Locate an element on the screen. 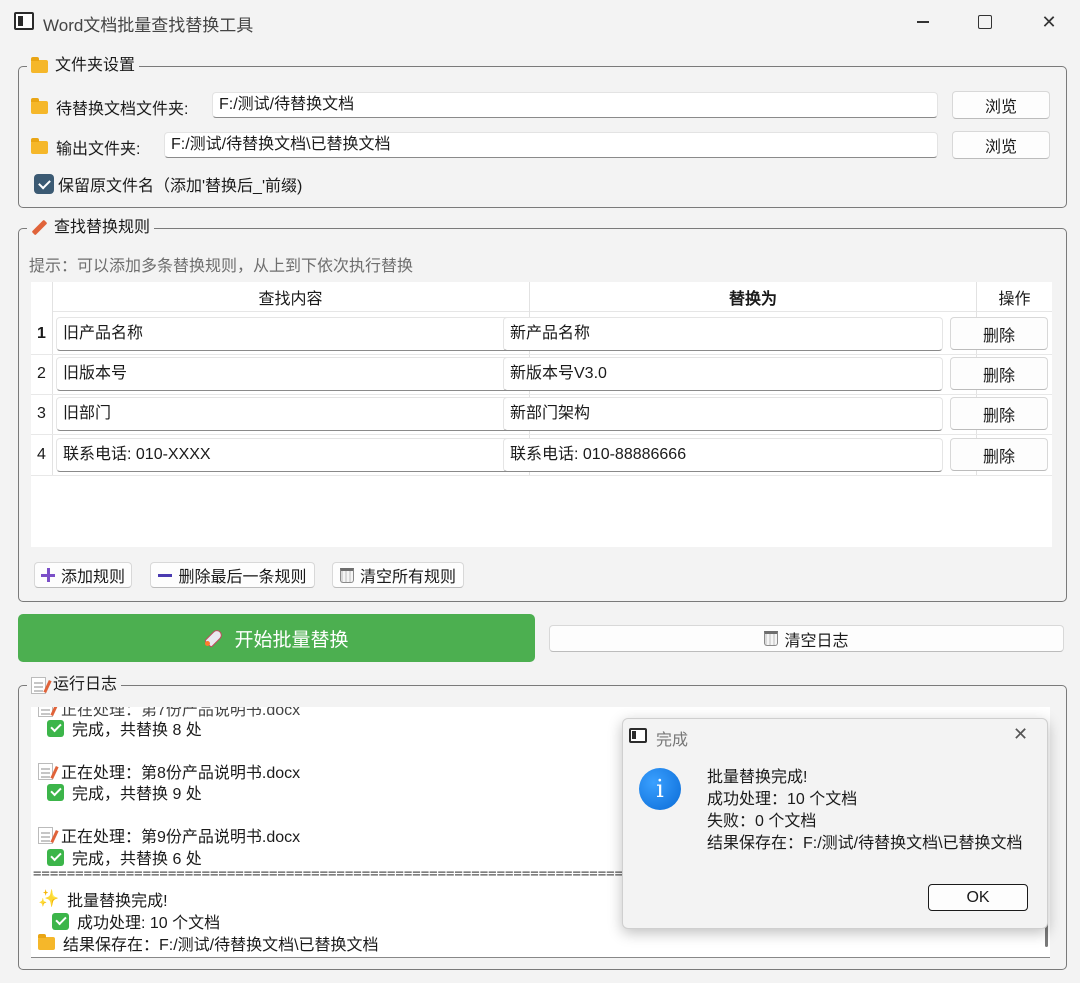 Image resolution: width=1080 pixels, height=983 pixels. add-rule-button: 添加规则 is located at coordinates (83, 575).